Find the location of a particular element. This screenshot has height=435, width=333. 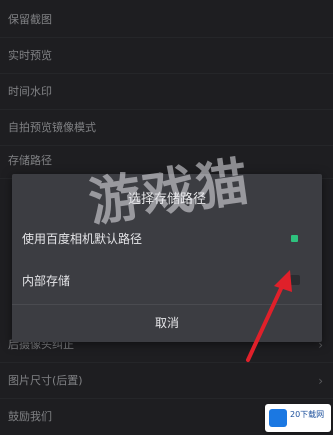

option-label: 使用百度相机默认路径 is located at coordinates (82, 239).